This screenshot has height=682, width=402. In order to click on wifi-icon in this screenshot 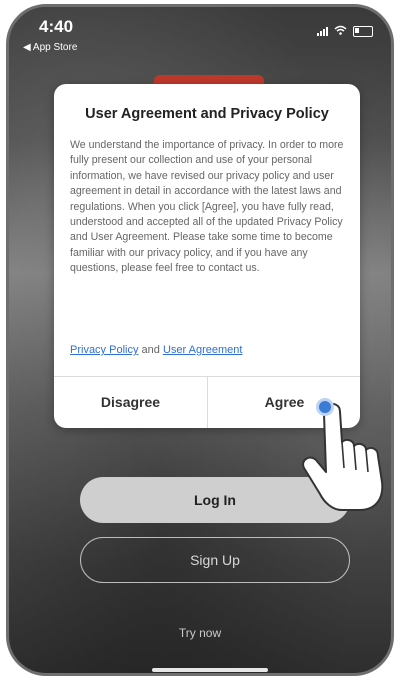, I will do `click(340, 31)`.